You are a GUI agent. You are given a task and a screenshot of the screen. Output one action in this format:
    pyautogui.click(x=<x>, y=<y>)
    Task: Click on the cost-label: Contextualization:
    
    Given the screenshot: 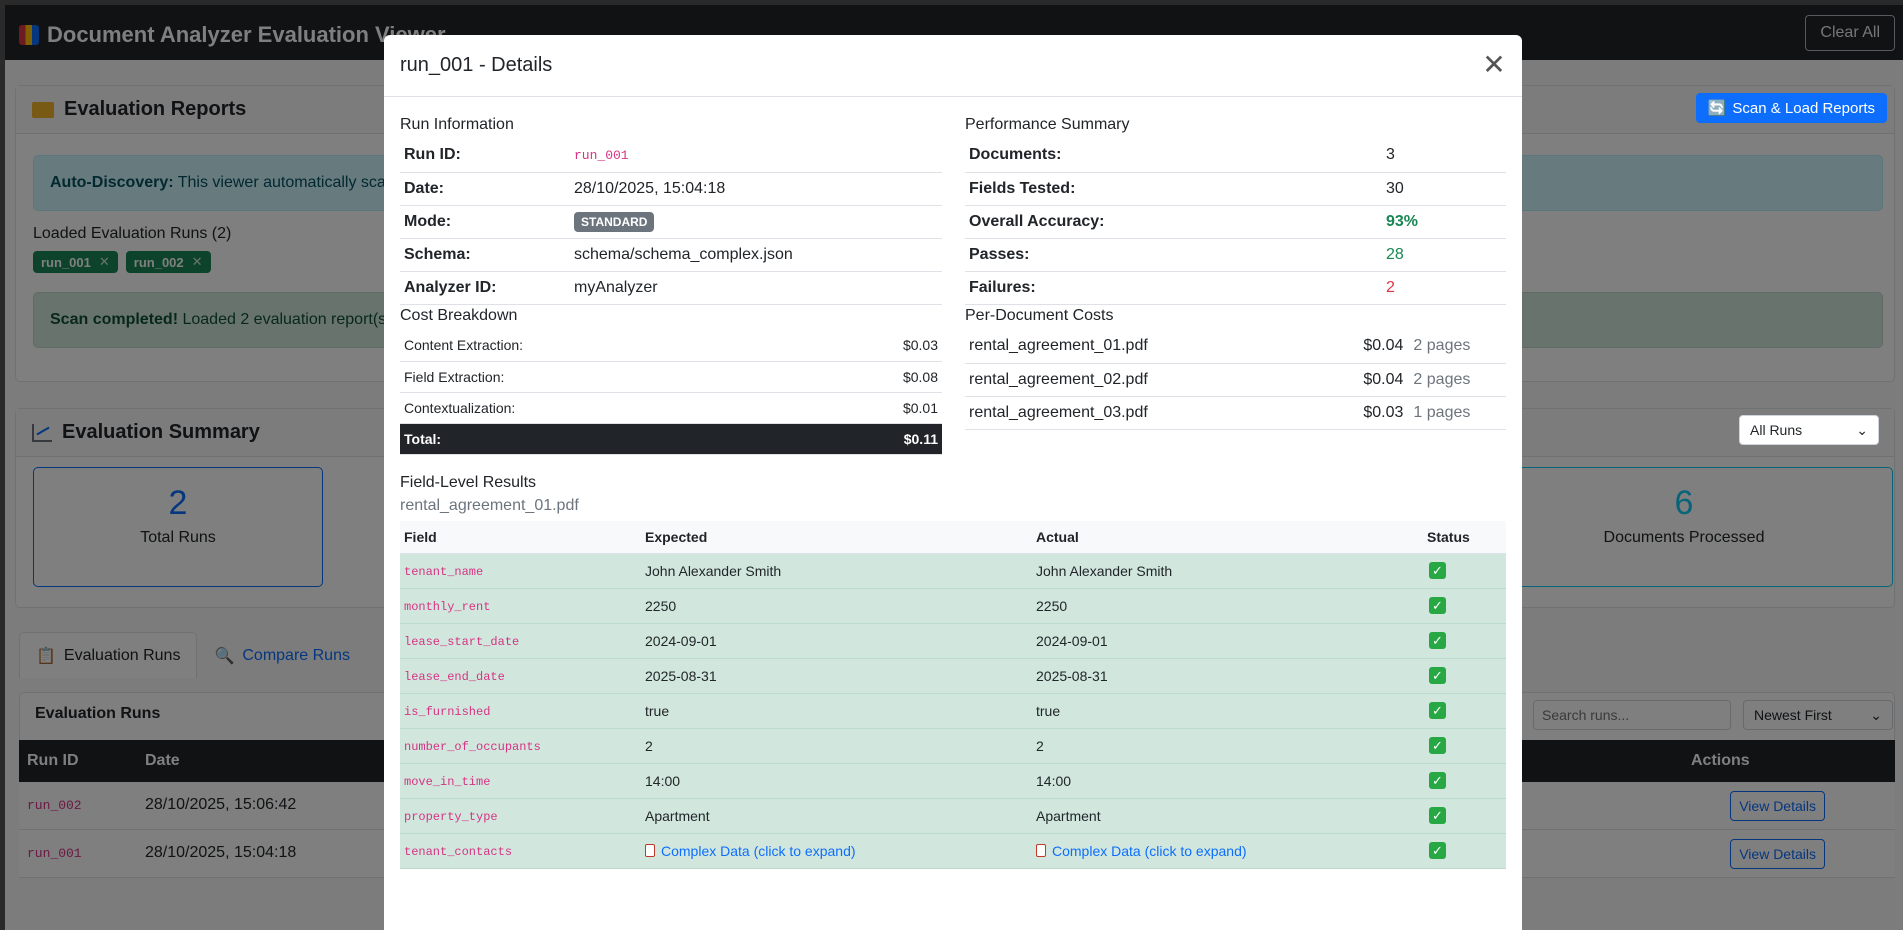 What is the action you would take?
    pyautogui.click(x=602, y=408)
    